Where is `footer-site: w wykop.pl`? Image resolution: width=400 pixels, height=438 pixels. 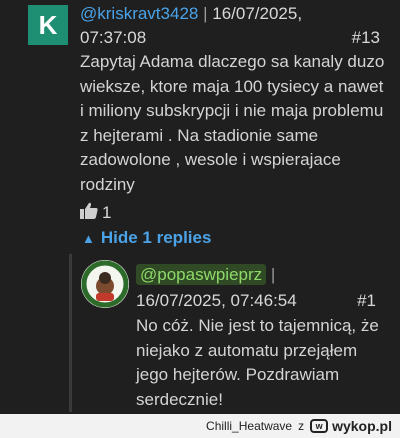
footer-site: w wykop.pl is located at coordinates (351, 426).